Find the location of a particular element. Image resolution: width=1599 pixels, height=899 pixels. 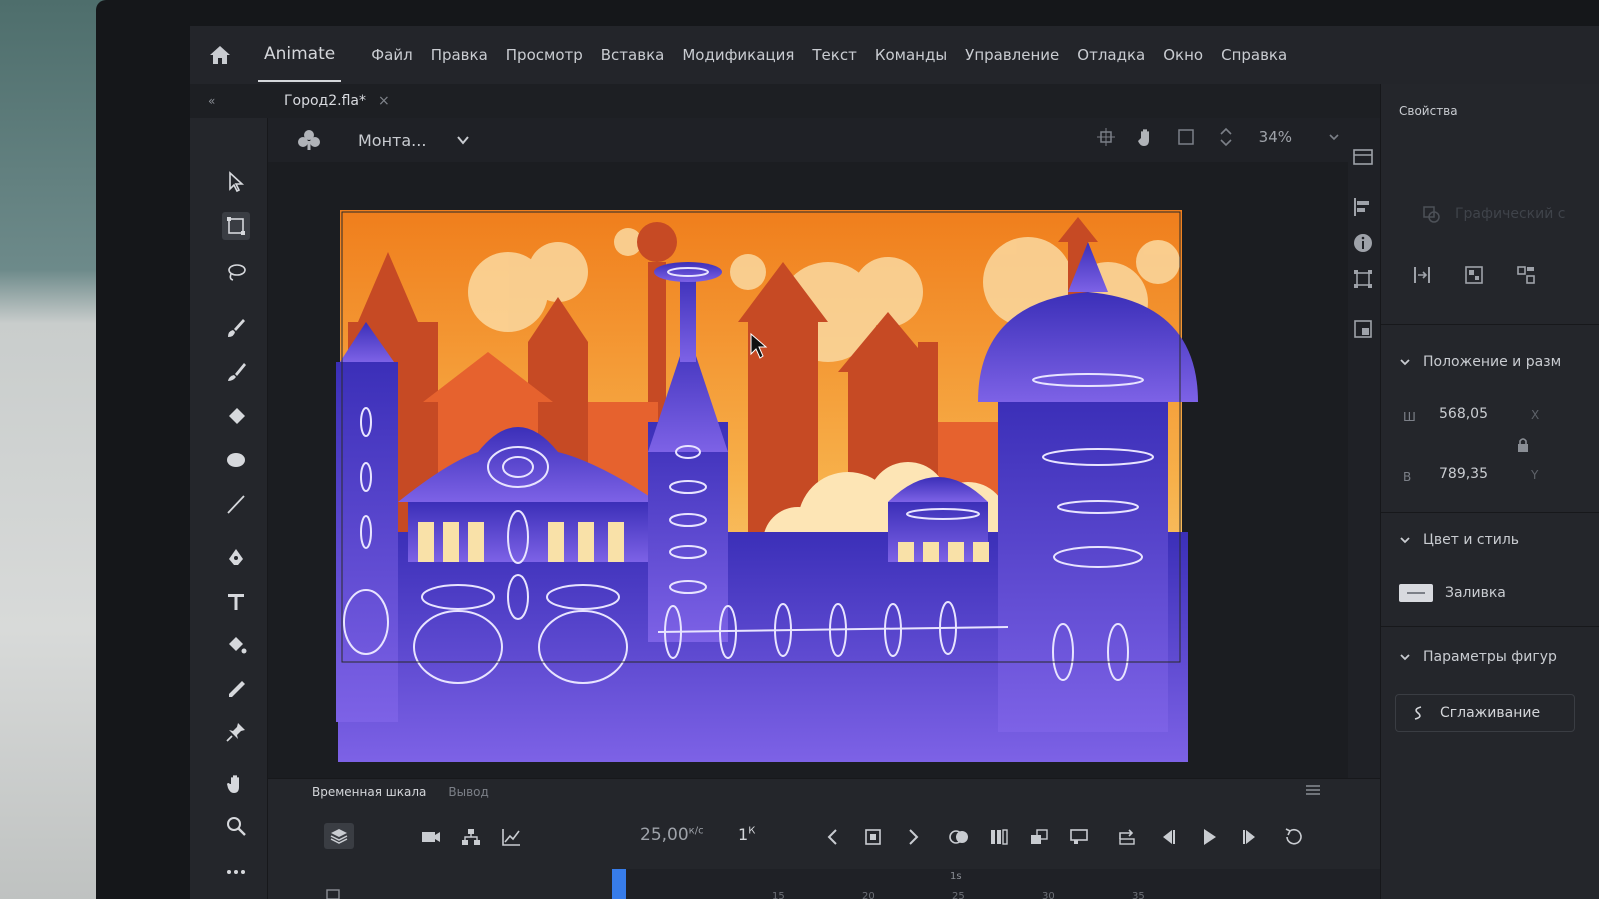

panel-menu-icon is located at coordinates (1313, 790).